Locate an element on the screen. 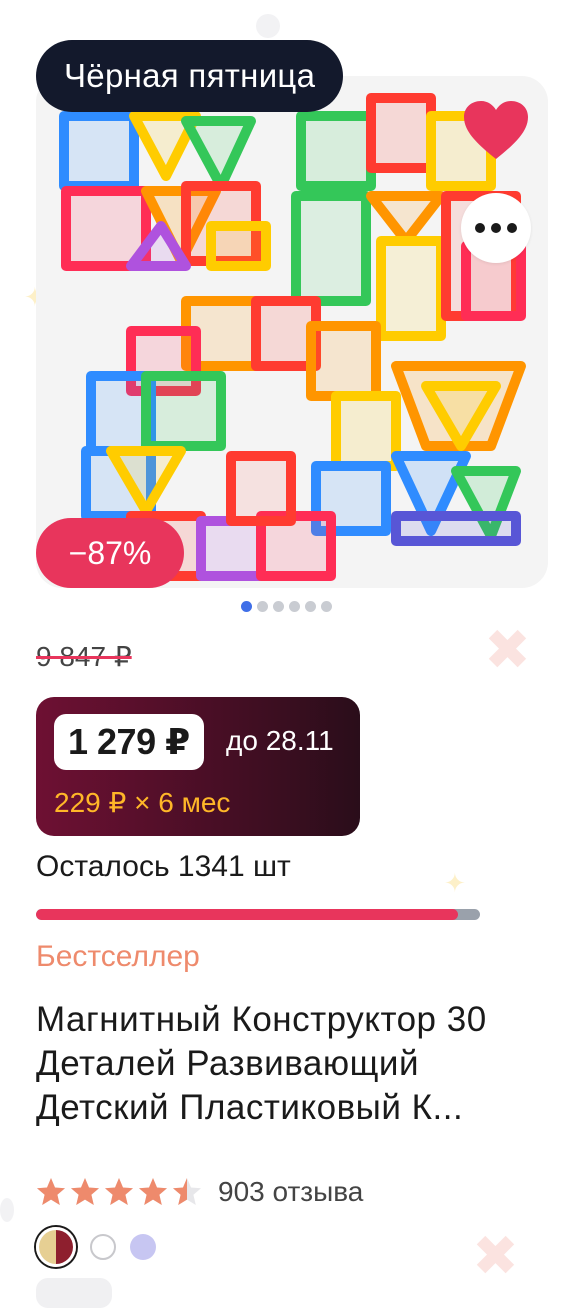  heart-icon is located at coordinates (496, 130).